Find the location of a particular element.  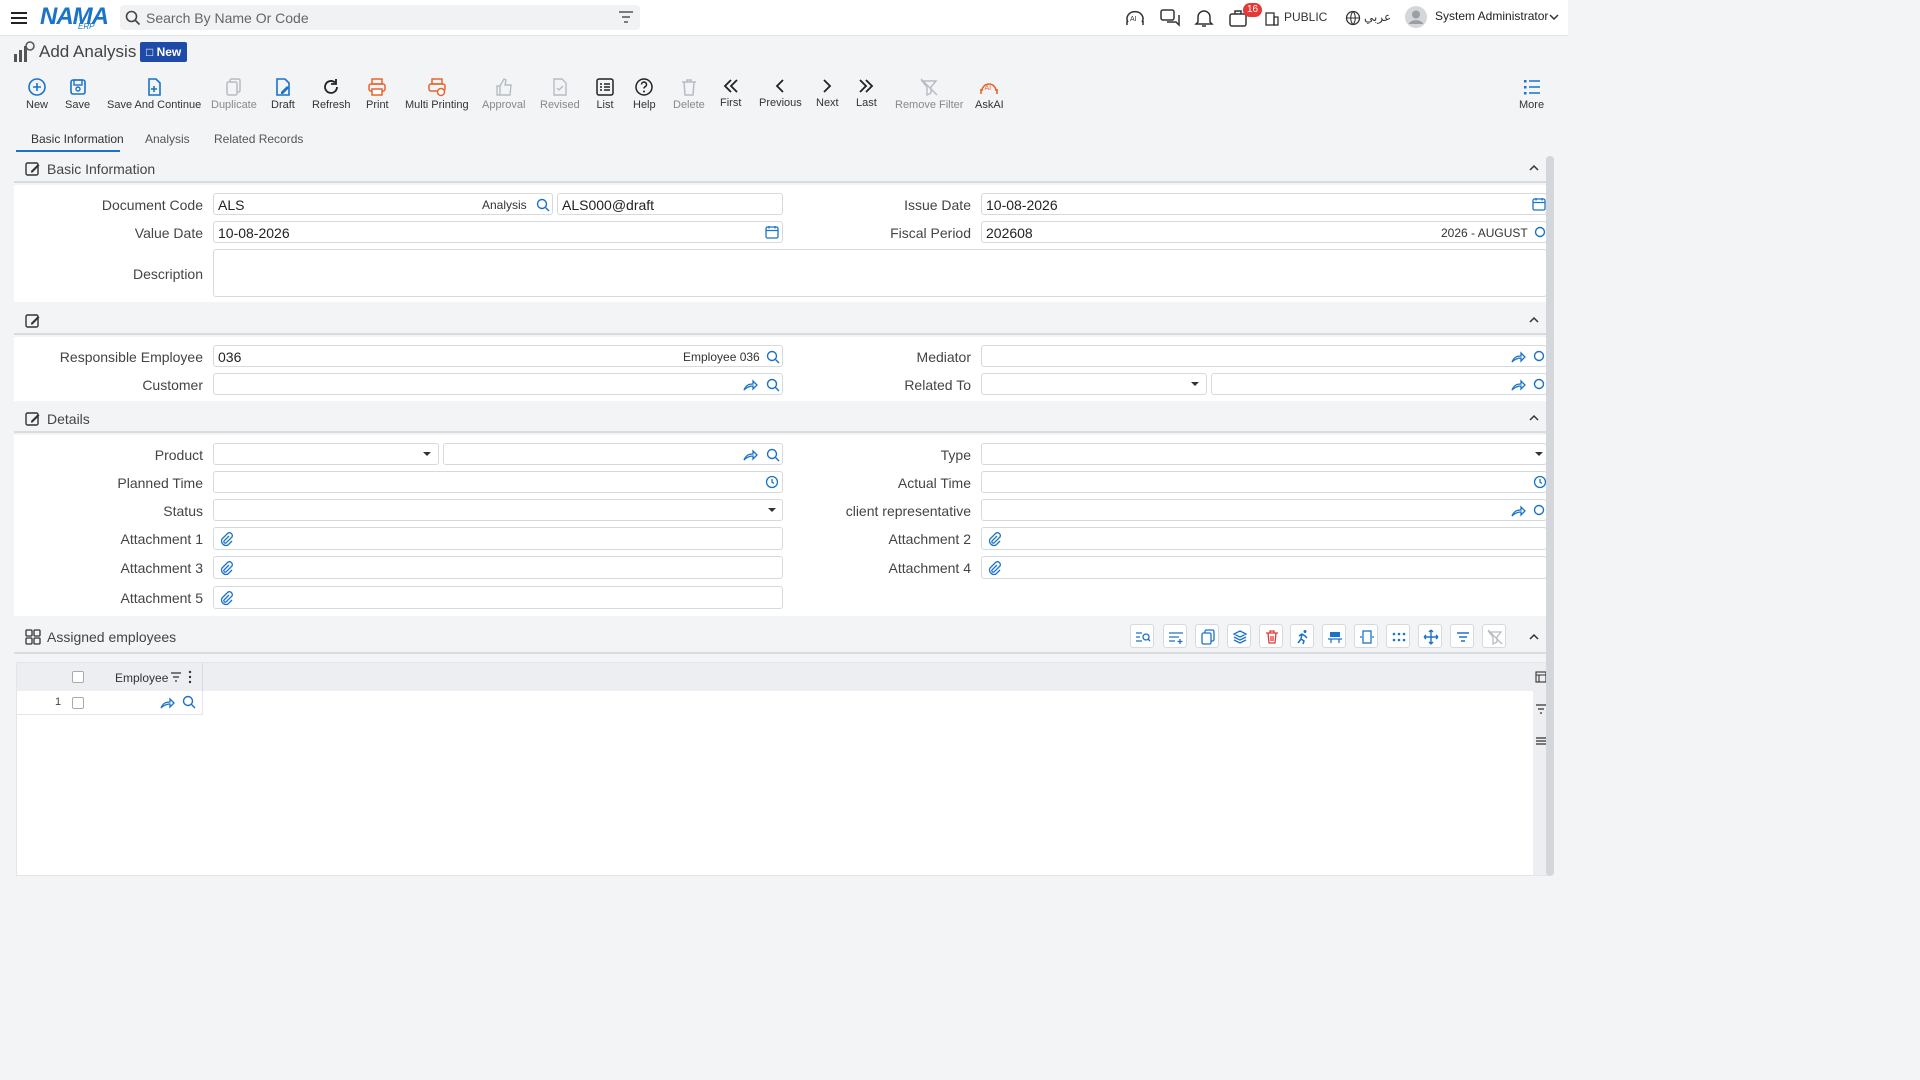

attachment-4-field is located at coordinates (1264, 567).